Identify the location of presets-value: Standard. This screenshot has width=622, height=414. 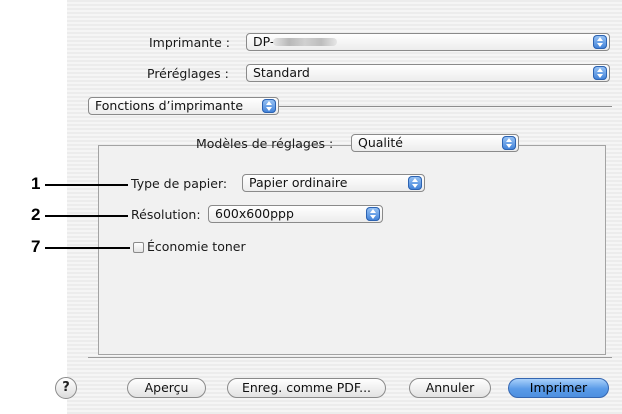
(281, 72).